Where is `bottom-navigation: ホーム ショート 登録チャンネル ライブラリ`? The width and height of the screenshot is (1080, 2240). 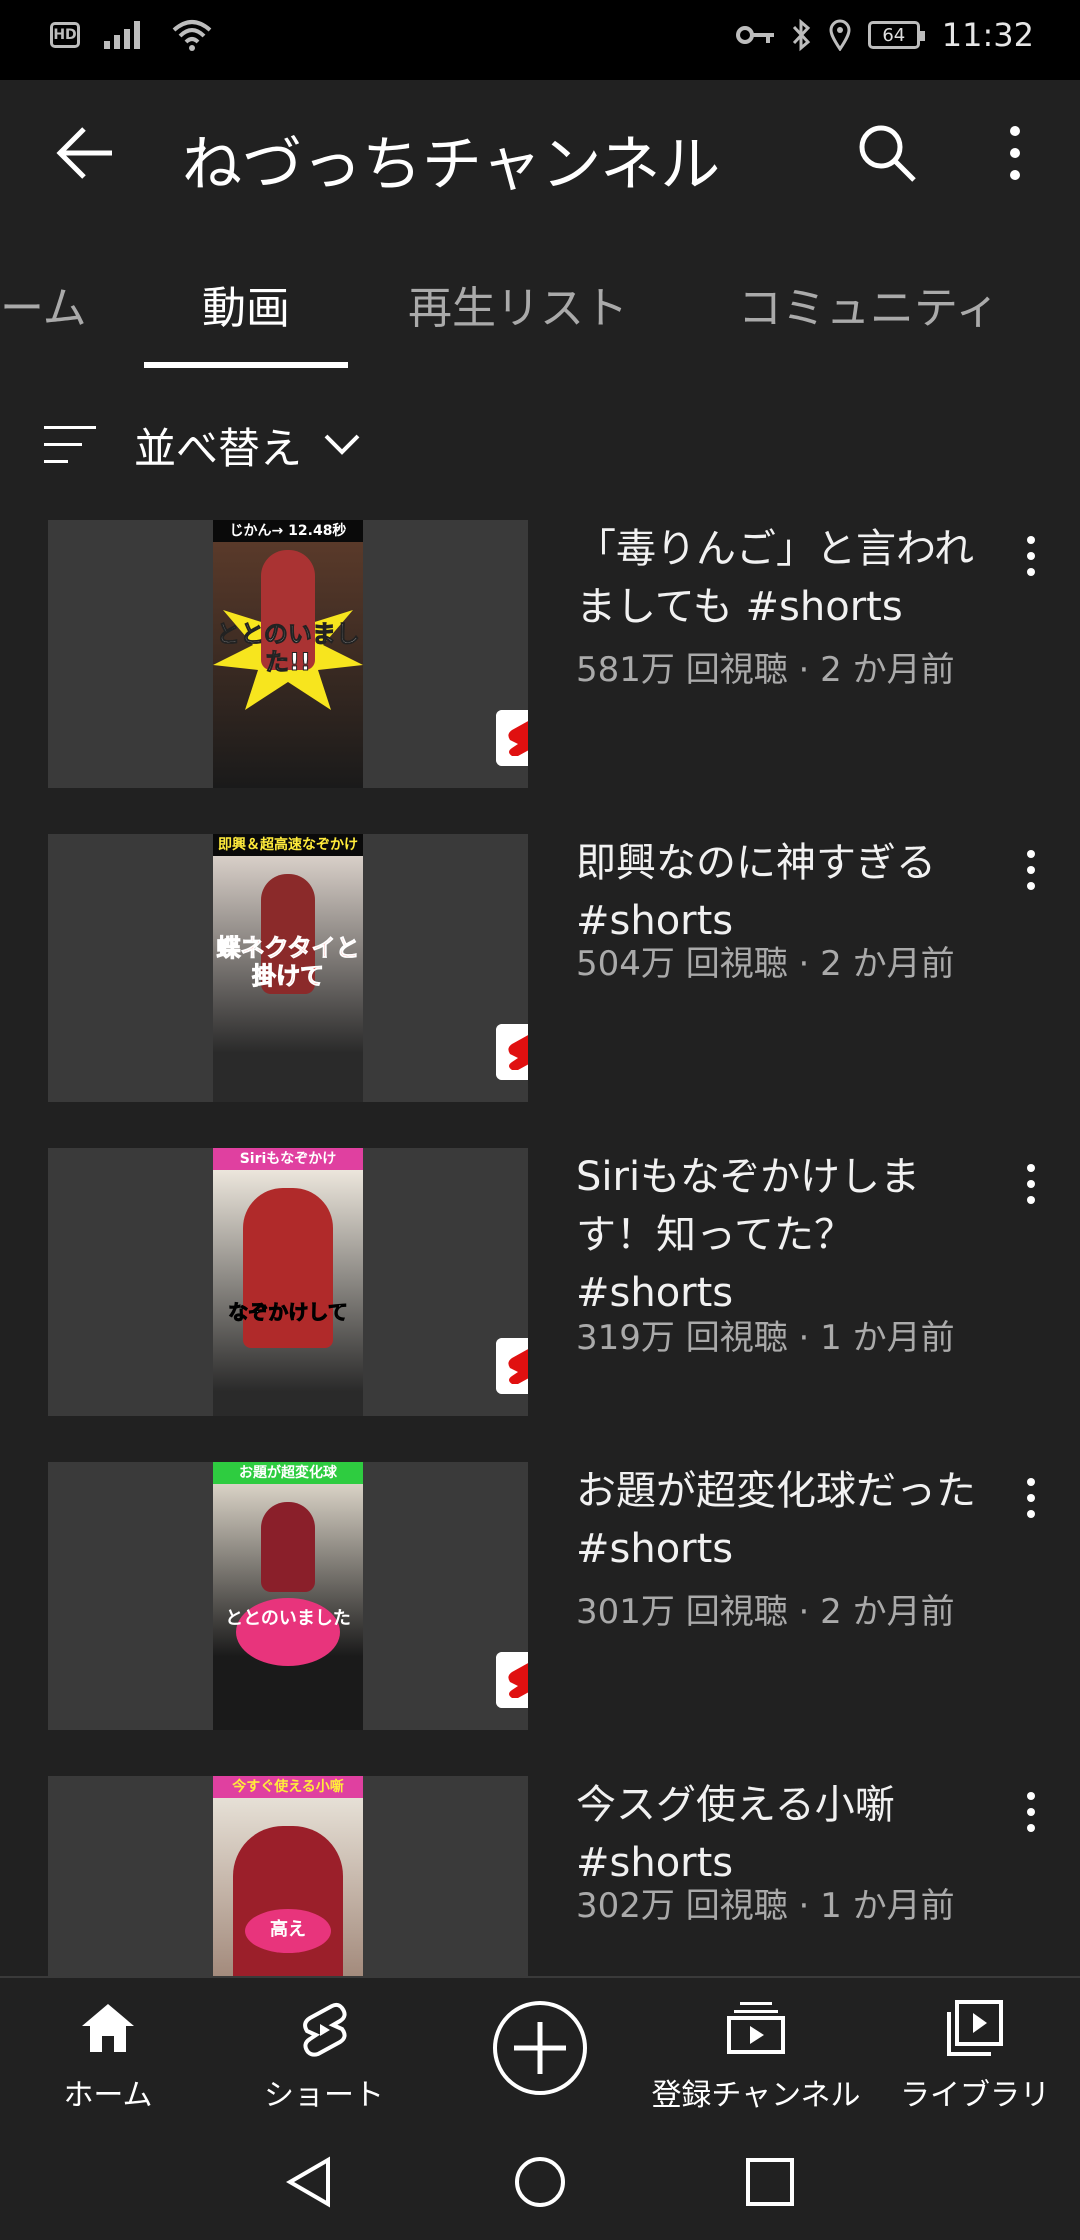 bottom-navigation: ホーム ショート 登録チャンネル ライブラリ is located at coordinates (540, 2051).